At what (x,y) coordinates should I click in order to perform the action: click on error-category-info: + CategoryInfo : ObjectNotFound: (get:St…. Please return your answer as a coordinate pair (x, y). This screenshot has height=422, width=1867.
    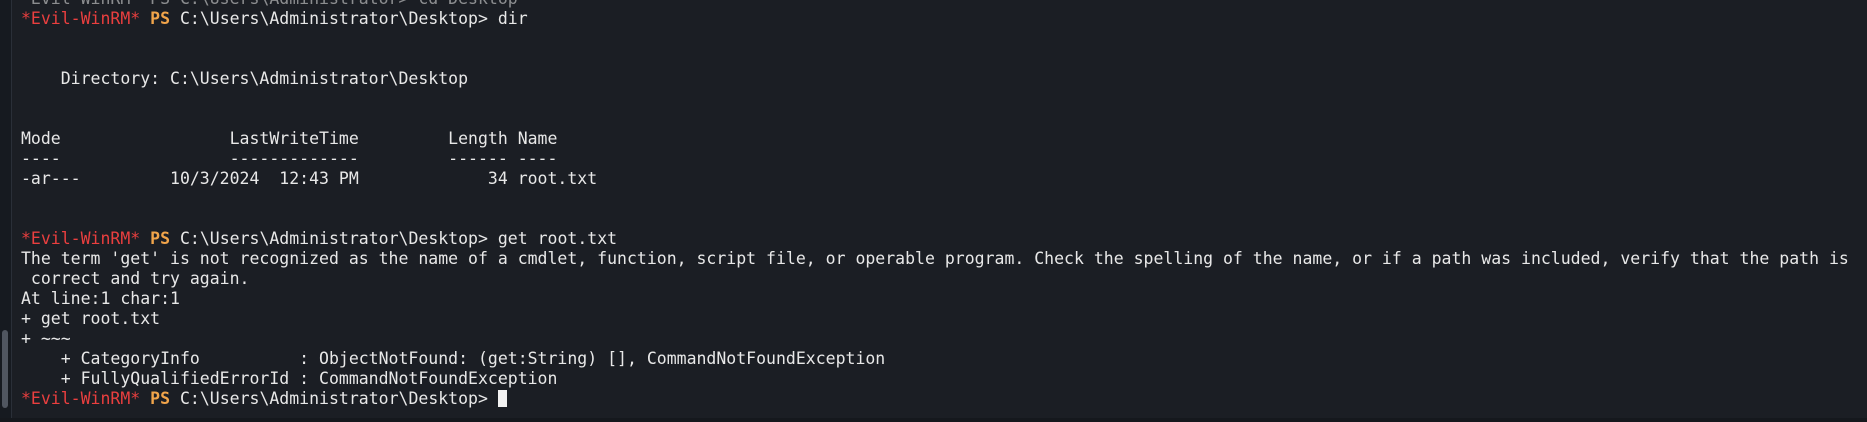
    Looking at the image, I should click on (453, 358).